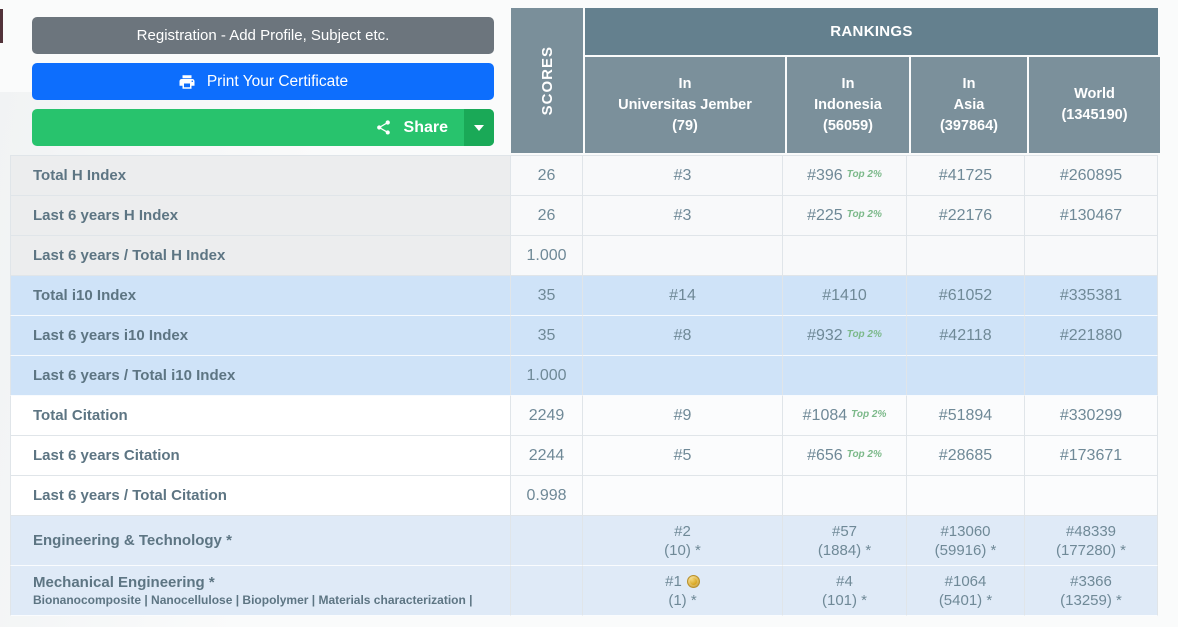 The width and height of the screenshot is (1178, 627). What do you see at coordinates (1091, 541) in the screenshot?
I see `rank-cell: #48339 (177280) *` at bounding box center [1091, 541].